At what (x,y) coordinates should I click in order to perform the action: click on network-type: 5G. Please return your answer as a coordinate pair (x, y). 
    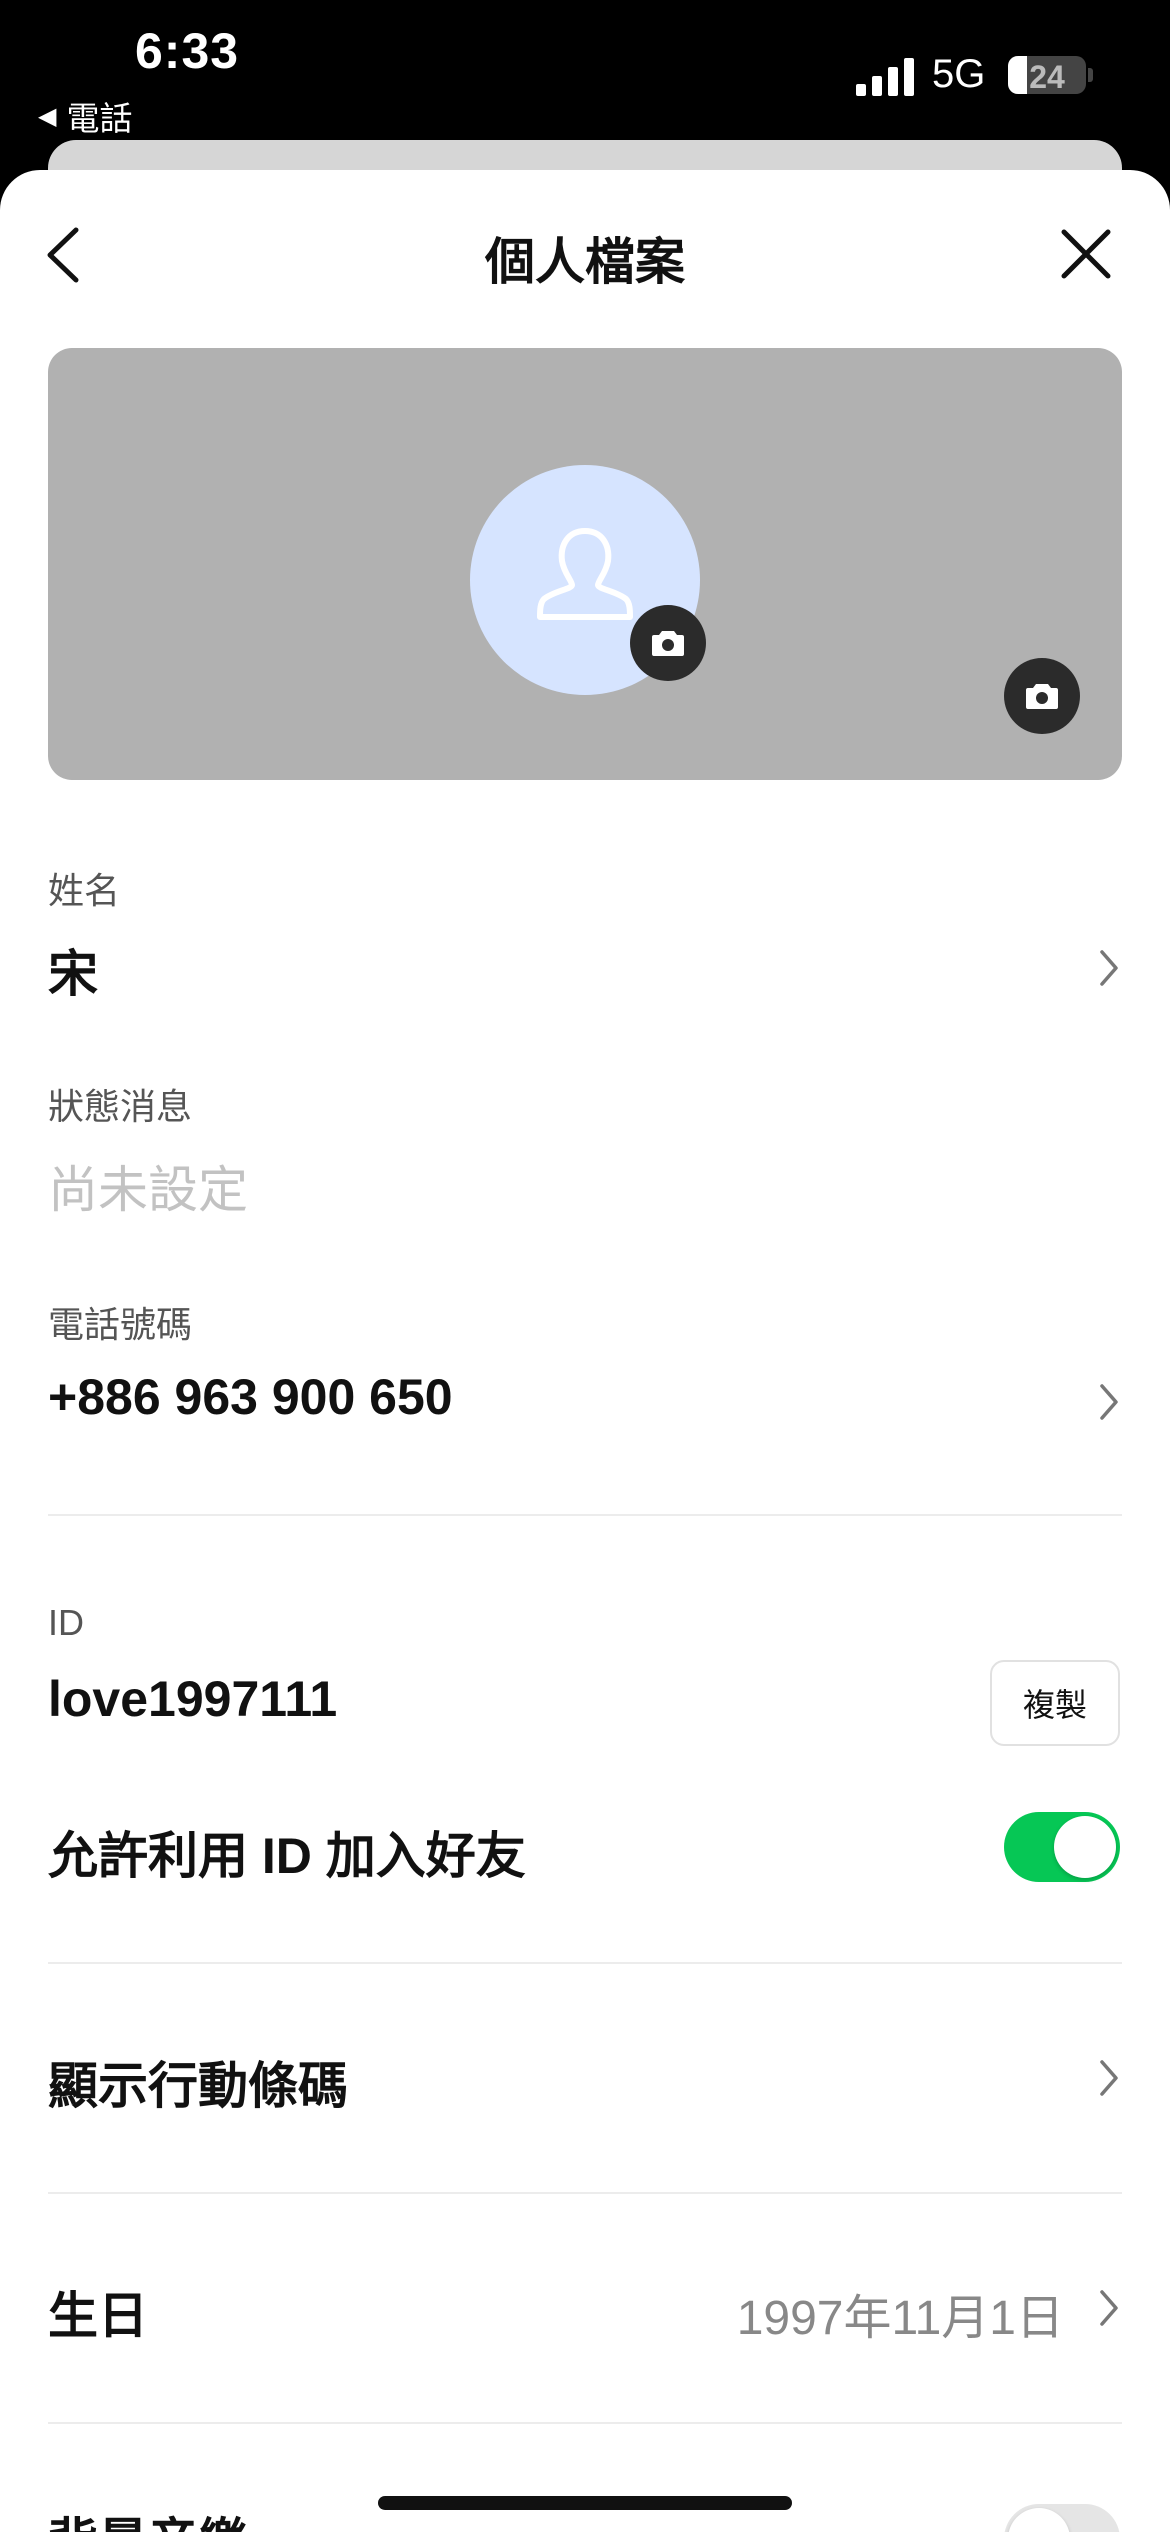
    Looking at the image, I should click on (959, 74).